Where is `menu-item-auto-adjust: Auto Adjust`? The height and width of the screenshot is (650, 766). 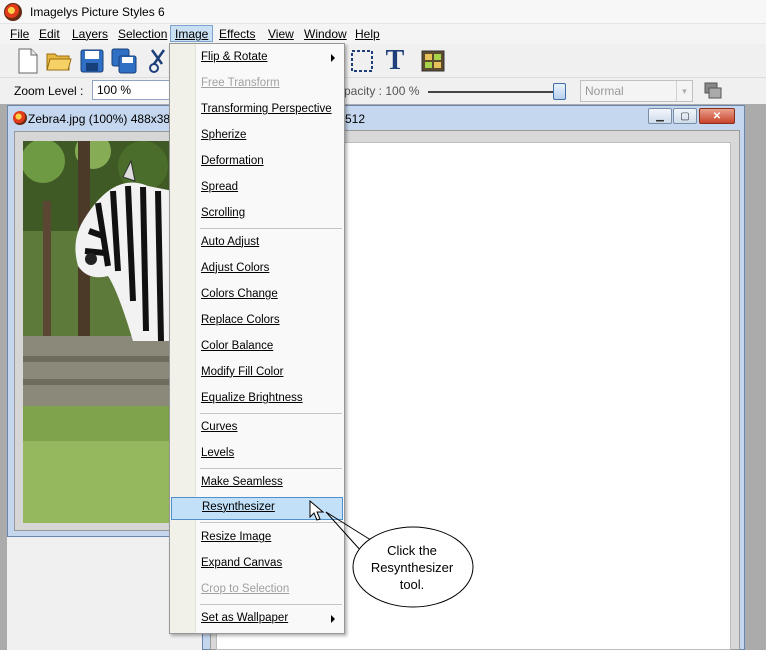 menu-item-auto-adjust: Auto Adjust is located at coordinates (257, 243).